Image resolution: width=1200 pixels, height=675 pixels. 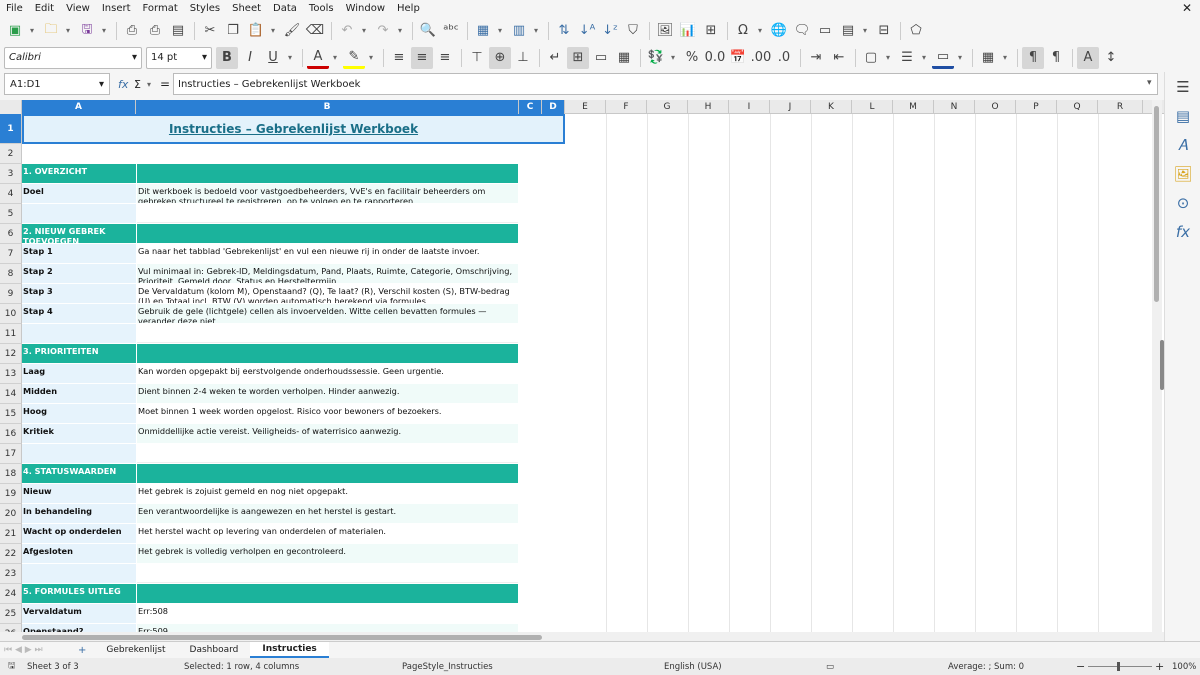 What do you see at coordinates (749, 107) in the screenshot?
I see `column-header-i: I` at bounding box center [749, 107].